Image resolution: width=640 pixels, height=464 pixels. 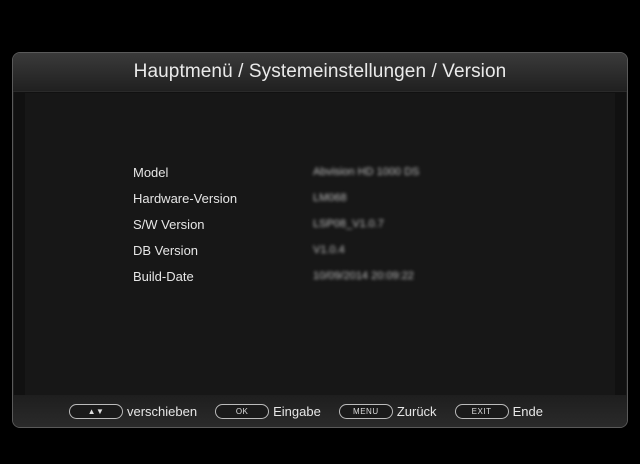 I want to click on hint-back: MENU Zurück, so click(x=387, y=411).